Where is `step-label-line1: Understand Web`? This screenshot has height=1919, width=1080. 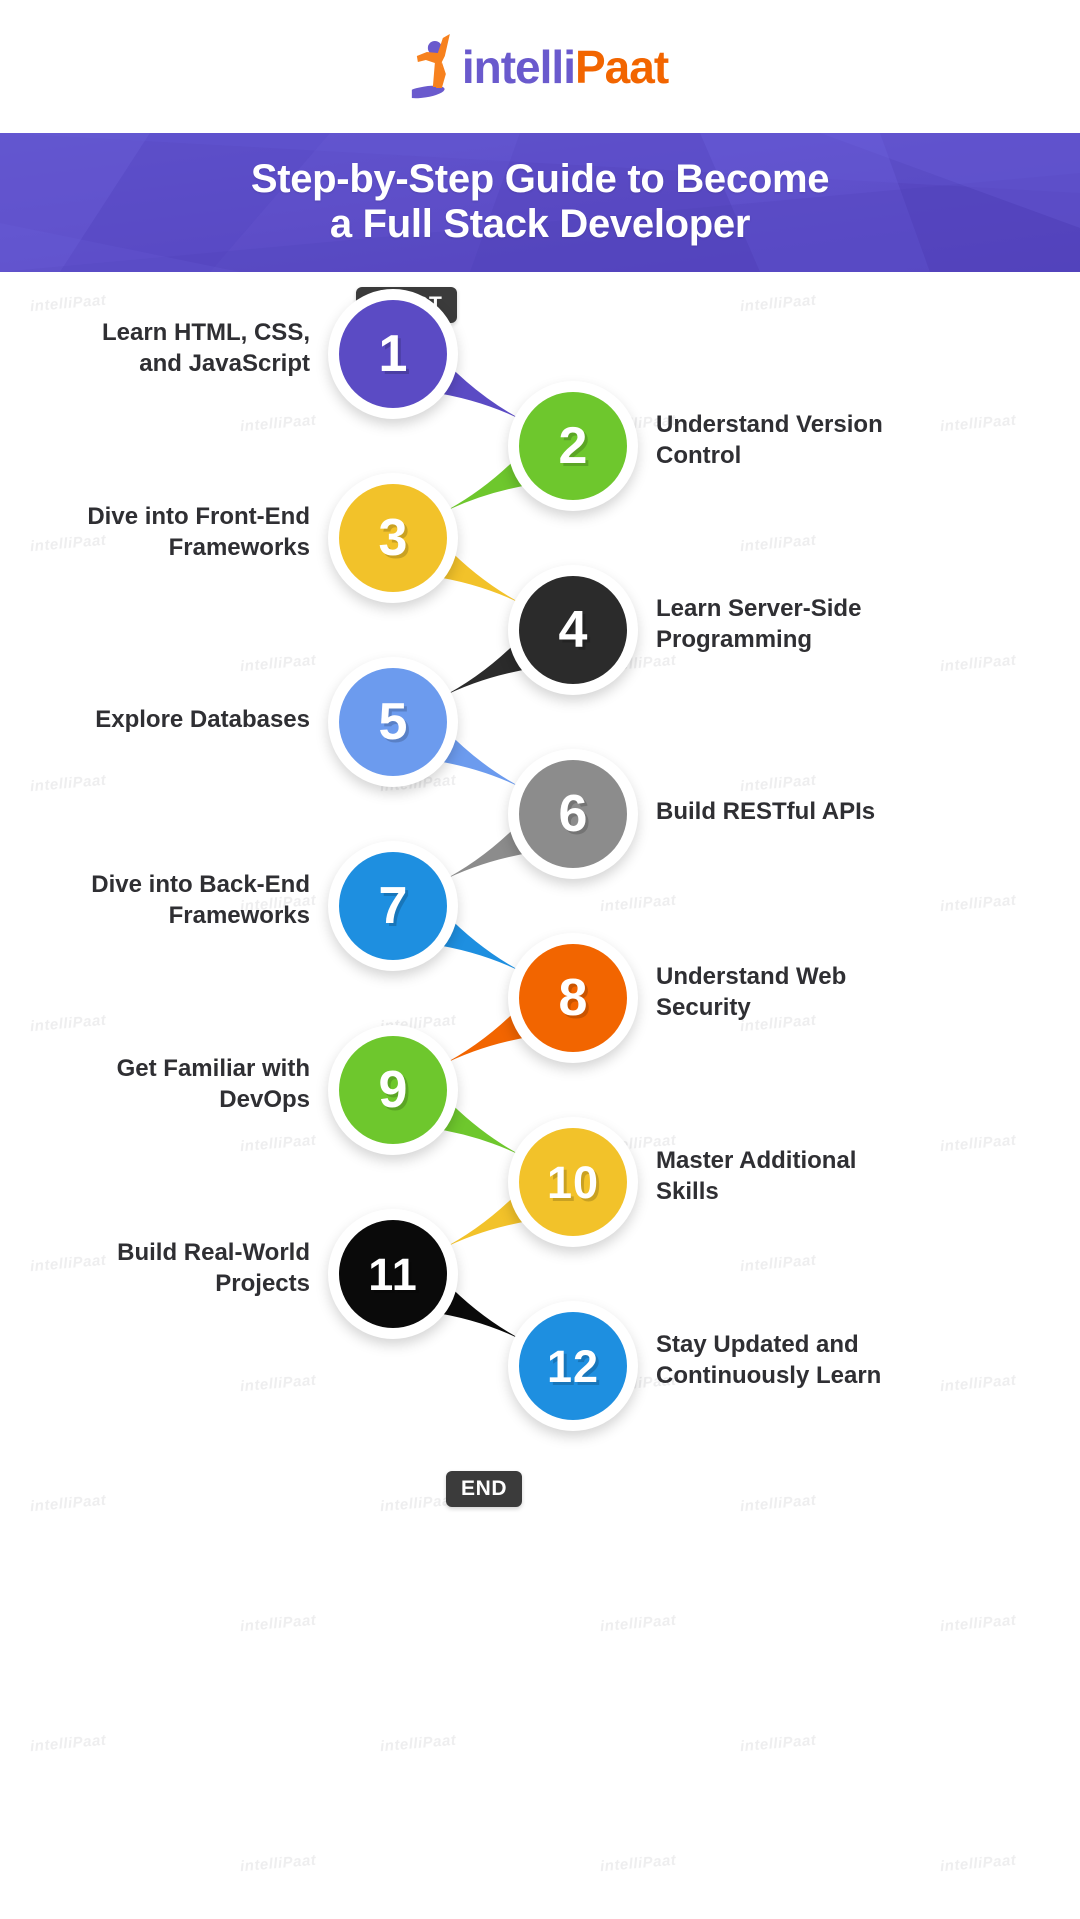 step-label-line1: Understand Web is located at coordinates (751, 976).